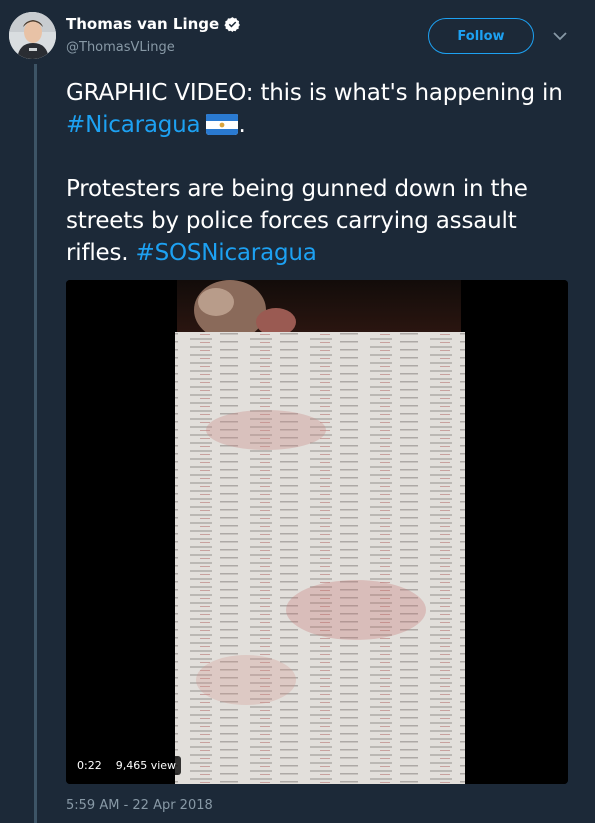 This screenshot has height=823, width=595. I want to click on nicaragua-flag-icon, so click(222, 124).